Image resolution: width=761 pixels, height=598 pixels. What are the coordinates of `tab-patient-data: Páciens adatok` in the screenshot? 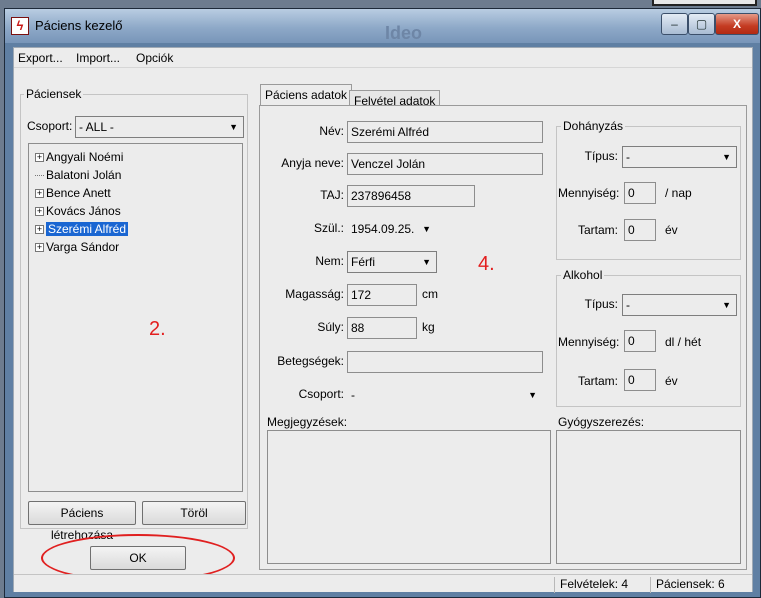 It's located at (306, 95).